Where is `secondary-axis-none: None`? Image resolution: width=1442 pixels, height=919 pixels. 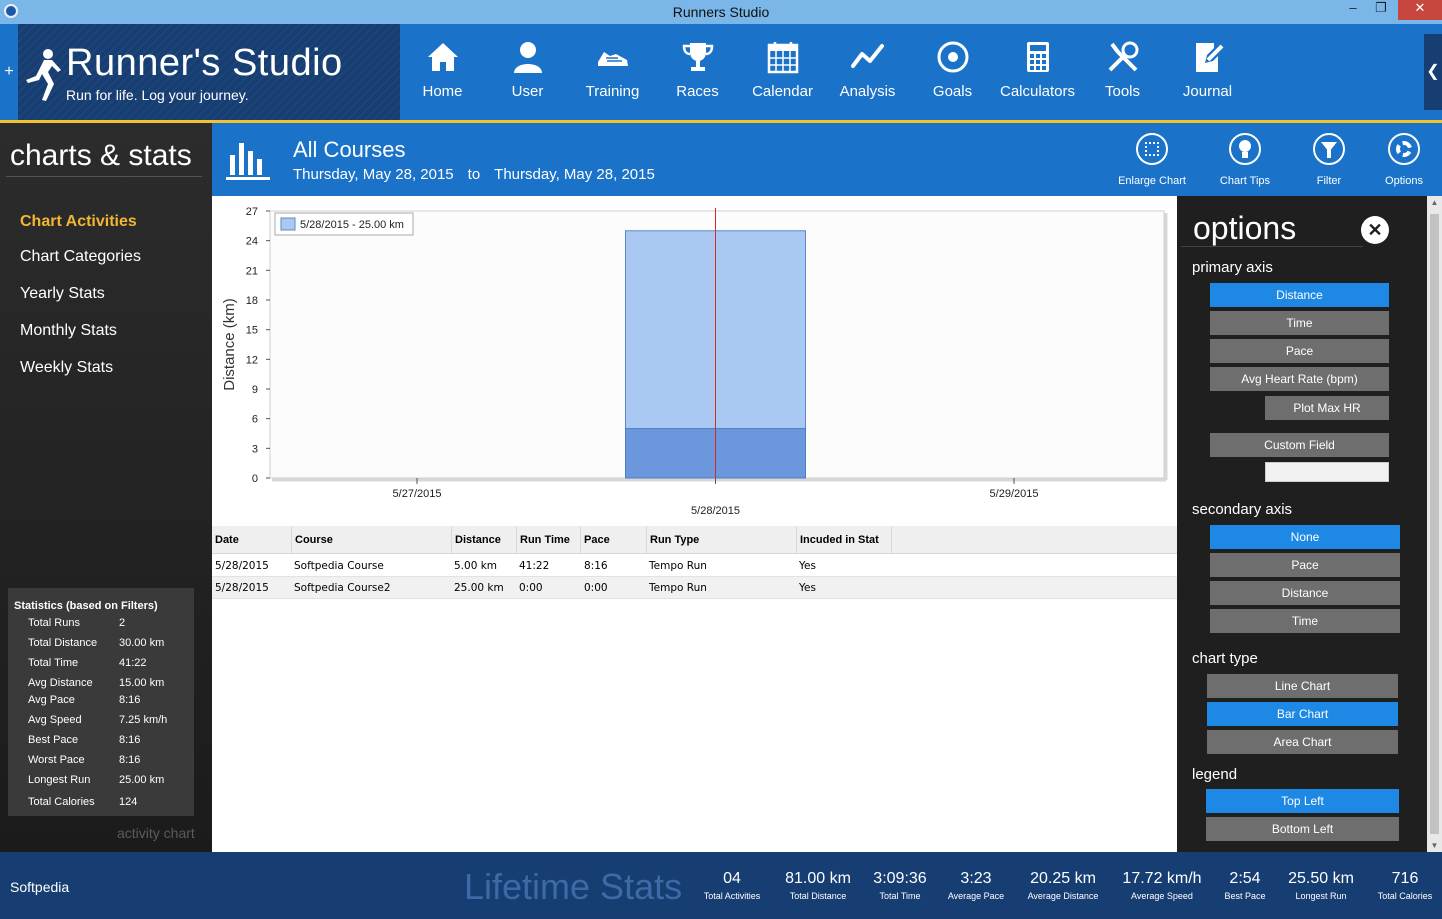
secondary-axis-none: None is located at coordinates (1305, 537).